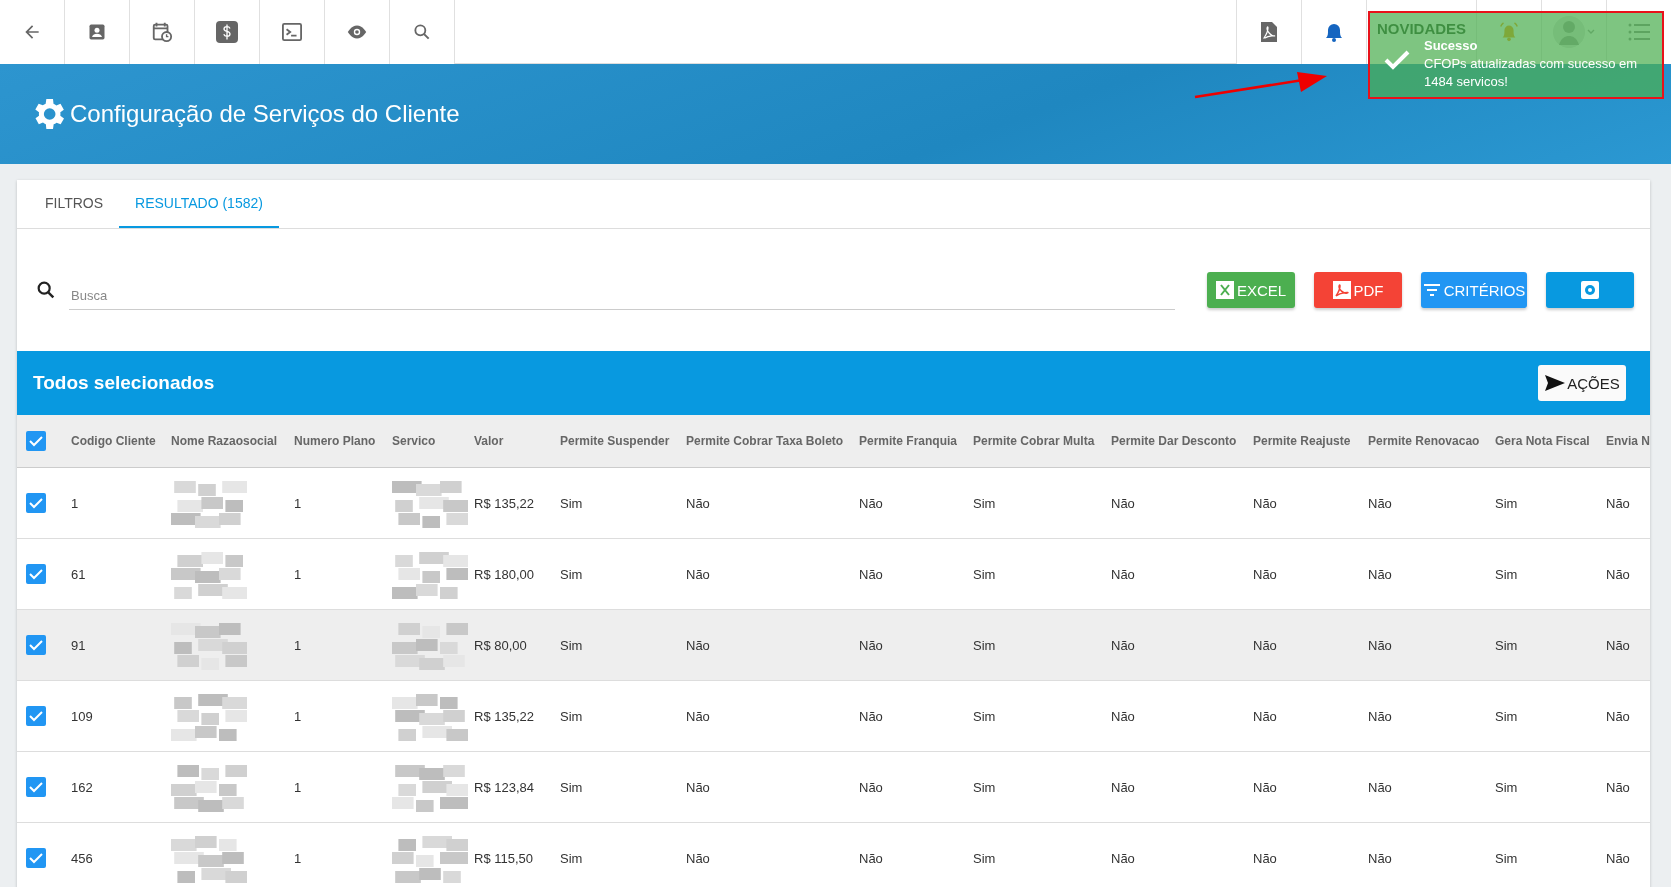 This screenshot has height=887, width=1671. I want to click on page-title: Configuração de Serviços do Cliente, so click(265, 114).